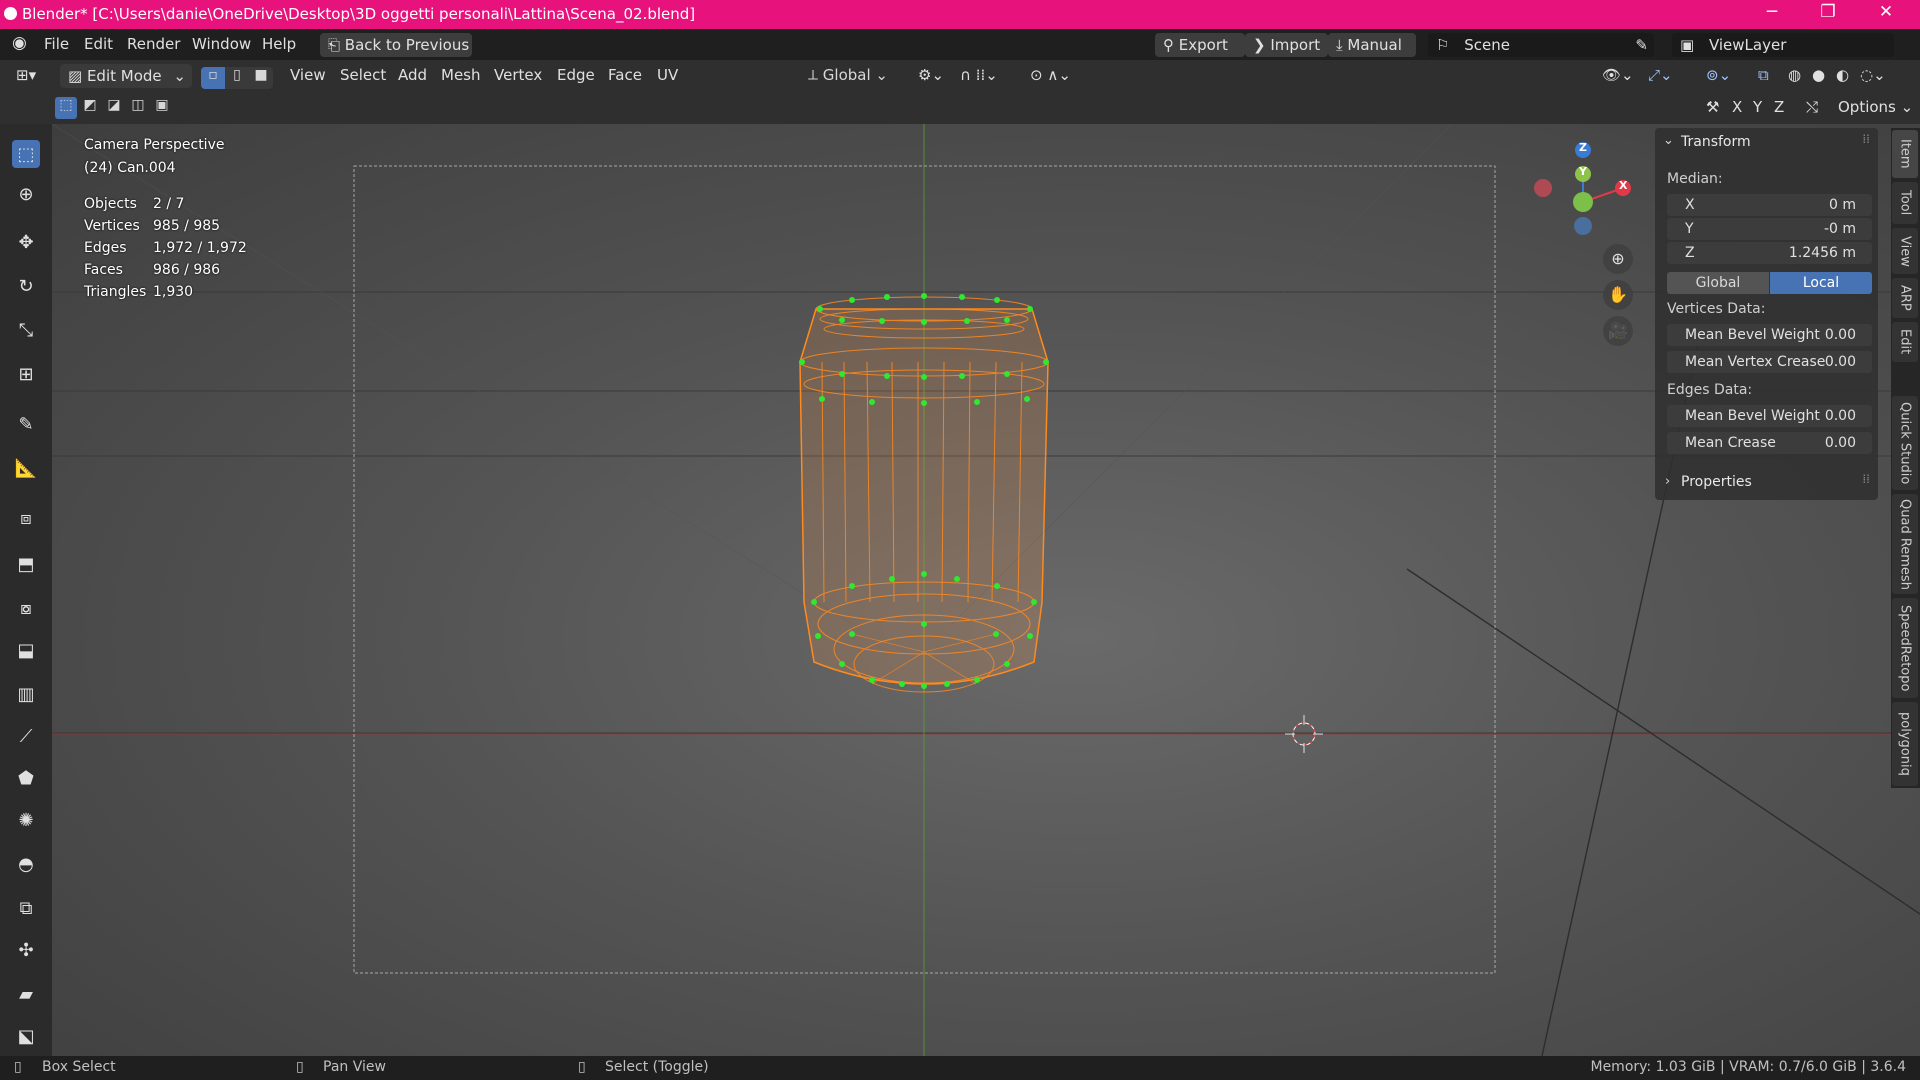 This screenshot has width=1920, height=1080. Describe the element at coordinates (56, 44) in the screenshot. I see `menu-file: File` at that location.